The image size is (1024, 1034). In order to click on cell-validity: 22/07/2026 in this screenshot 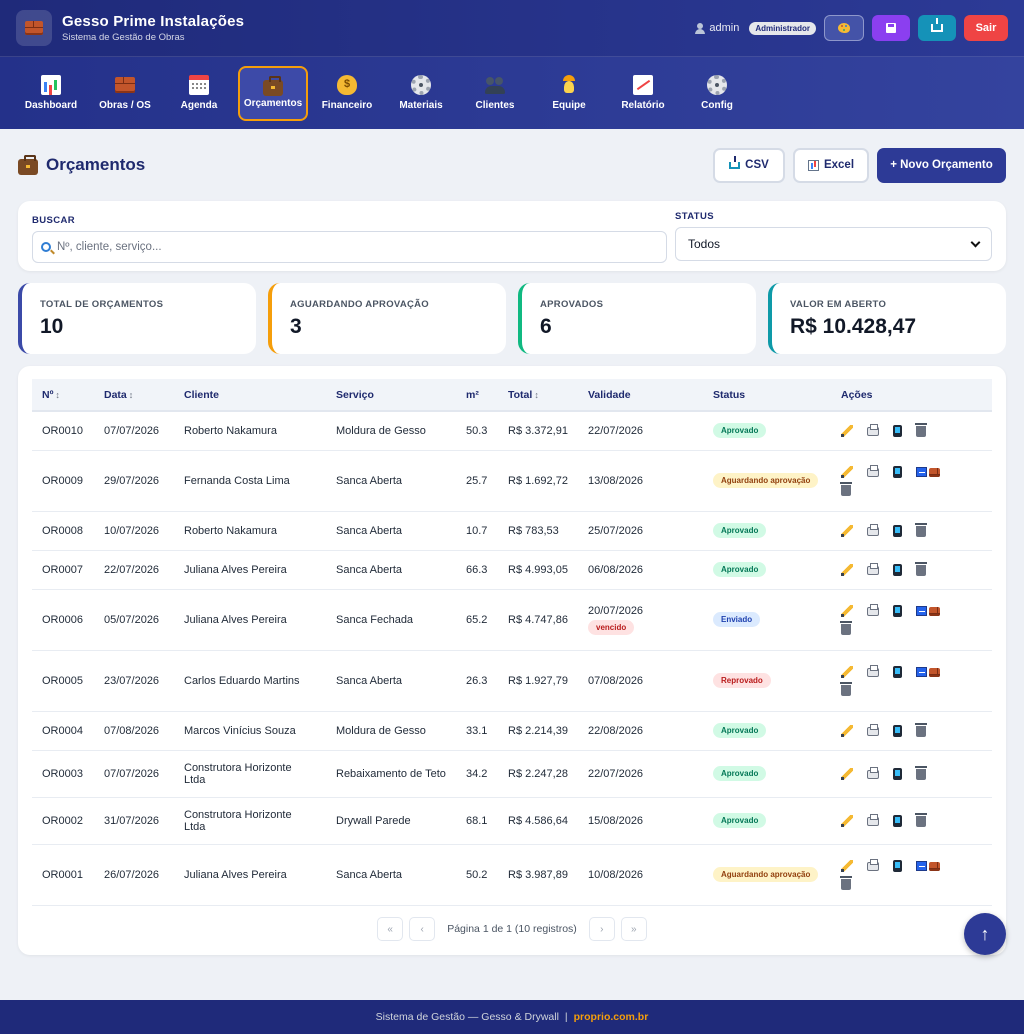, I will do `click(640, 431)`.